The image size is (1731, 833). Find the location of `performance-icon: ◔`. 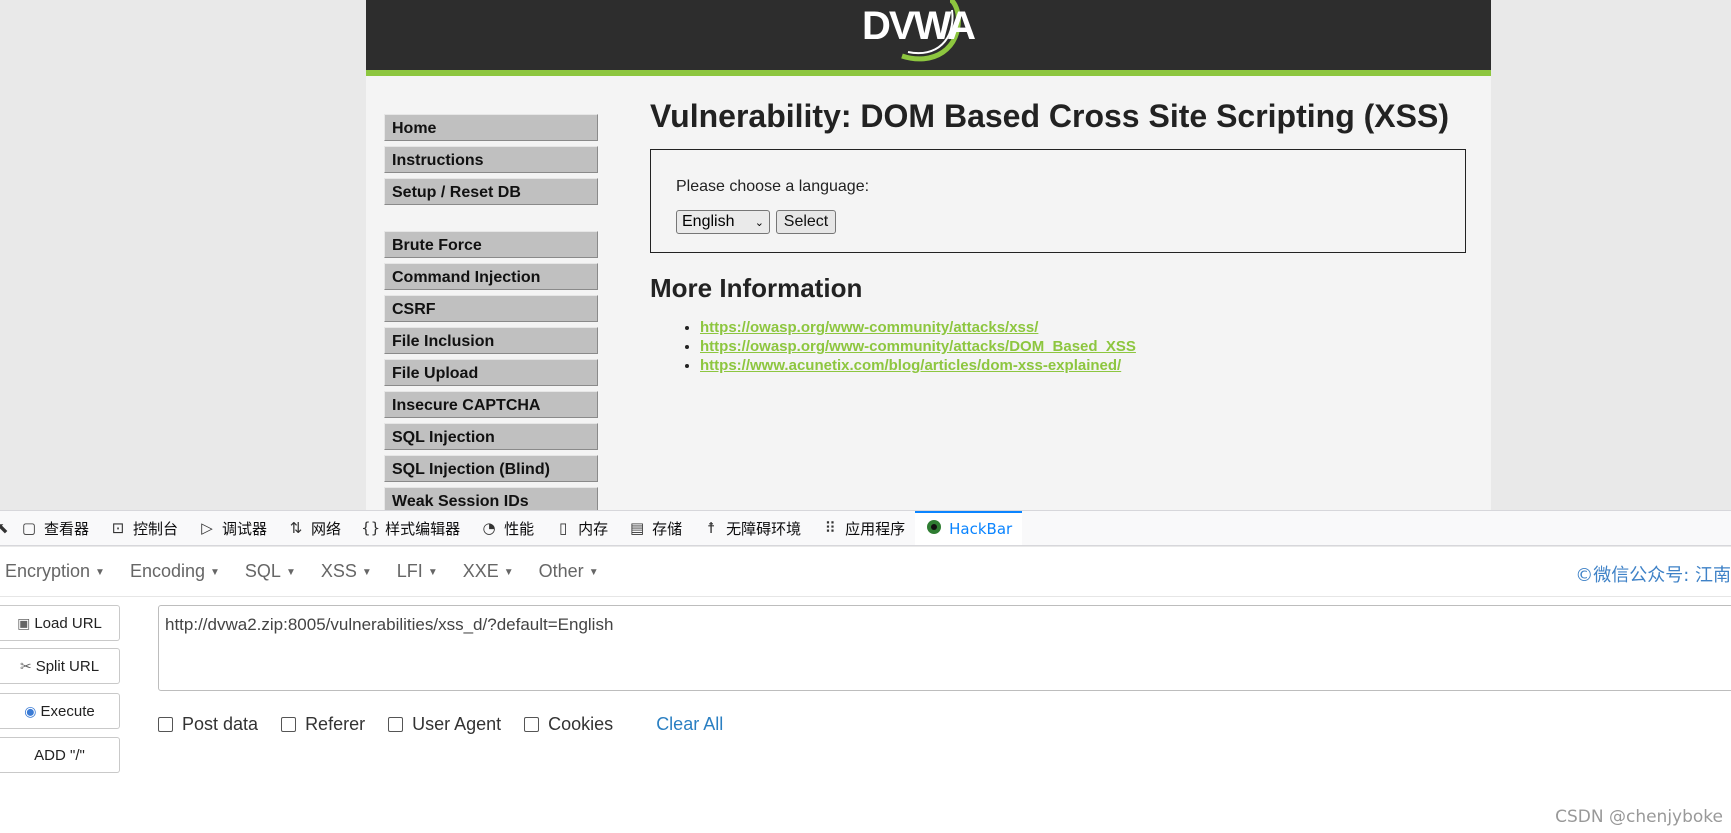

performance-icon: ◔ is located at coordinates (489, 528).